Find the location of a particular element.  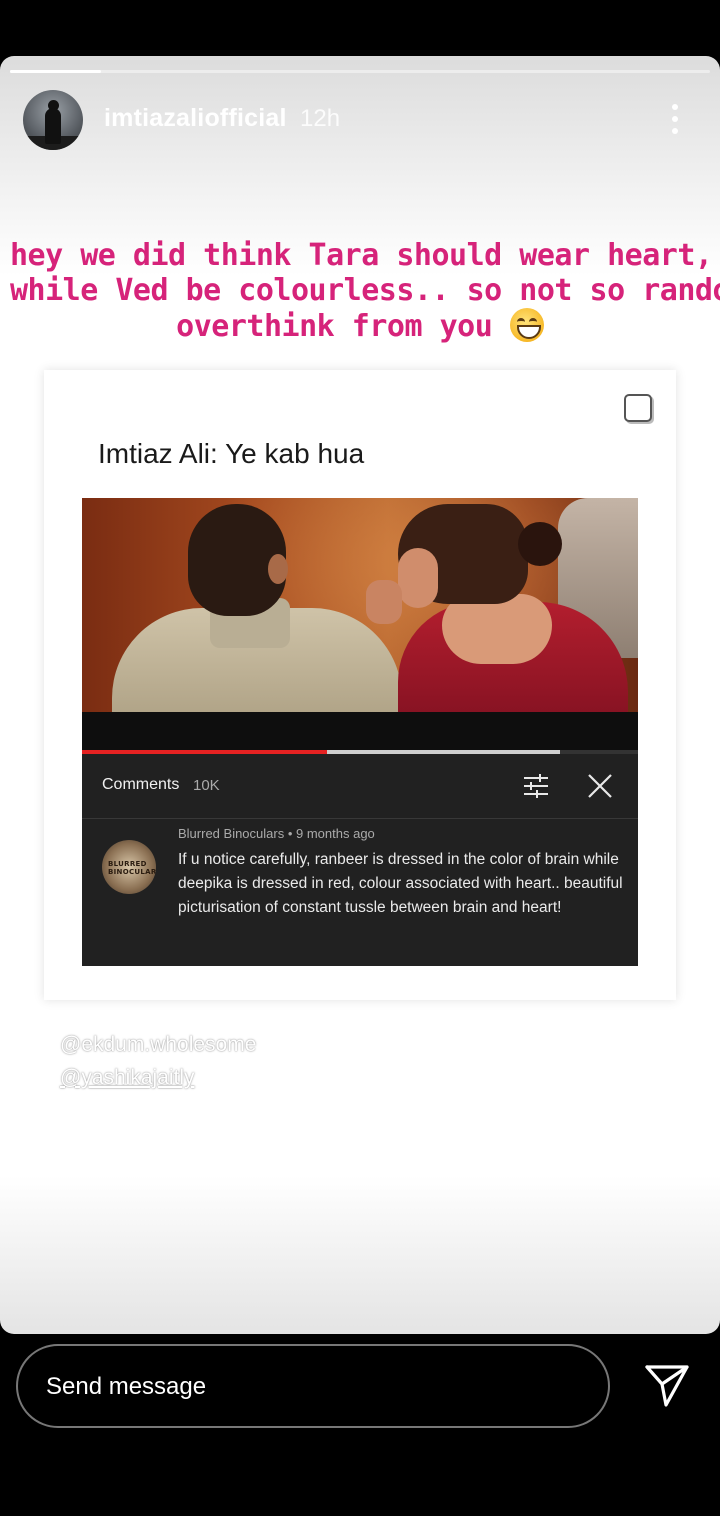

commenter-avatar: BLURRED BINOCULARS is located at coordinates (129, 867).